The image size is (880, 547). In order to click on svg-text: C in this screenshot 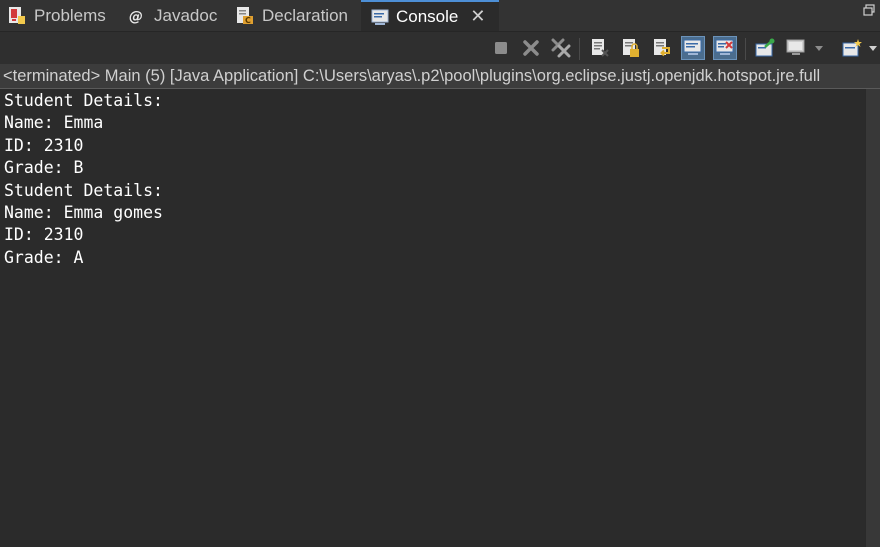, I will do `click(248, 20)`.